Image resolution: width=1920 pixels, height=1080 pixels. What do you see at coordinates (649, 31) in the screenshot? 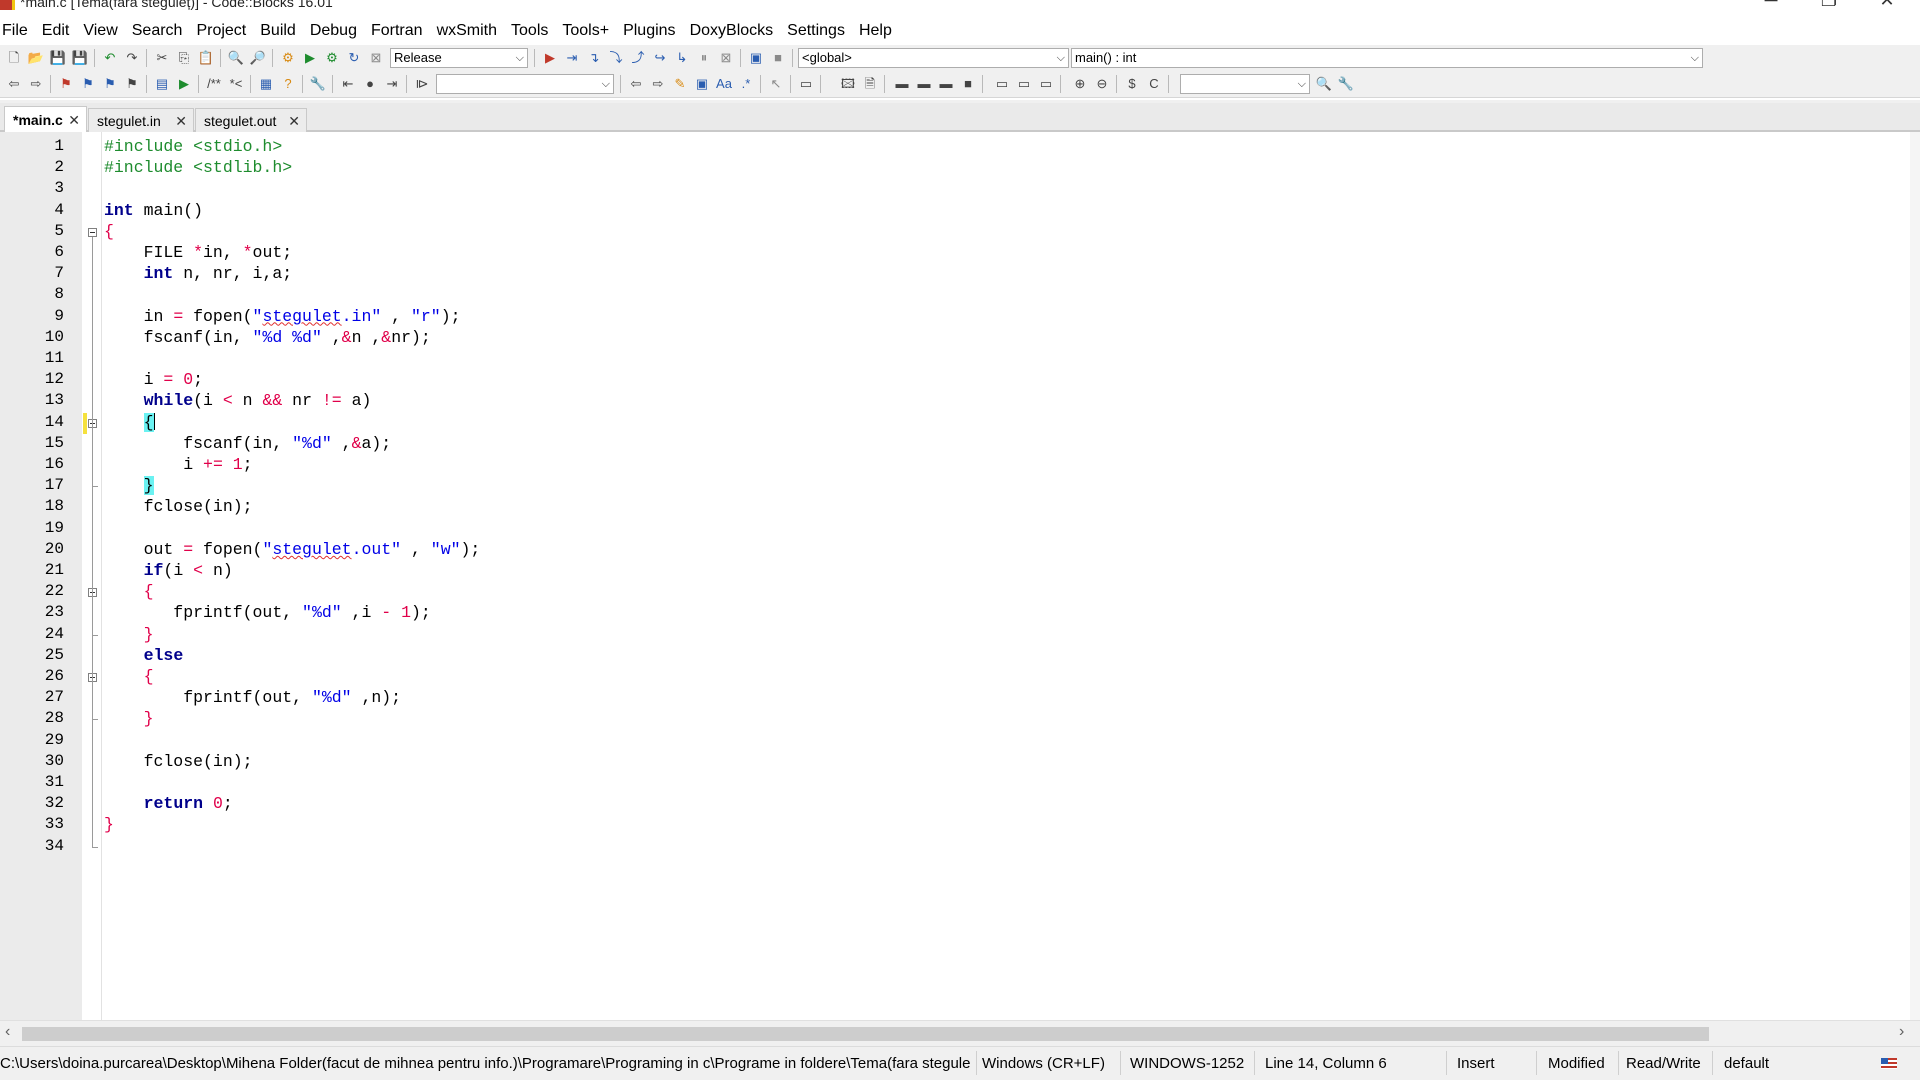
I see `menu-plugins: Plugins` at bounding box center [649, 31].